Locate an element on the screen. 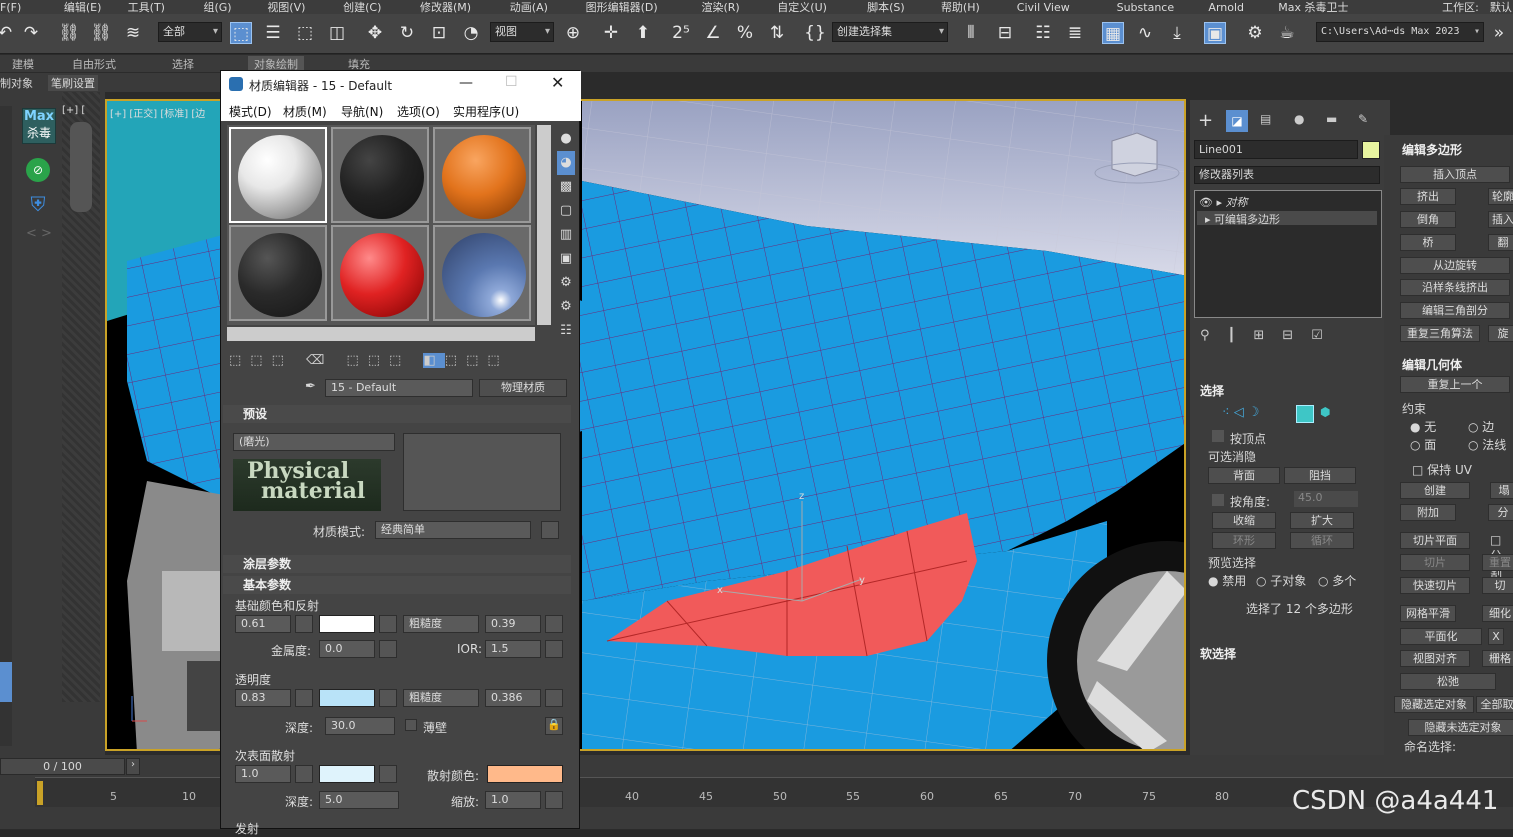 Image resolution: width=1513 pixels, height=837 pixels. nav-arrows-icon: < > is located at coordinates (39, 233).